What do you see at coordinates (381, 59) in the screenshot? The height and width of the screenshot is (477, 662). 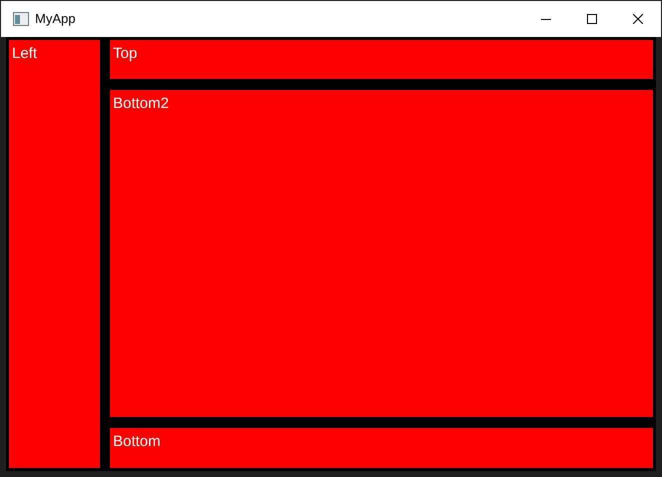 I see `top-panel: Top` at bounding box center [381, 59].